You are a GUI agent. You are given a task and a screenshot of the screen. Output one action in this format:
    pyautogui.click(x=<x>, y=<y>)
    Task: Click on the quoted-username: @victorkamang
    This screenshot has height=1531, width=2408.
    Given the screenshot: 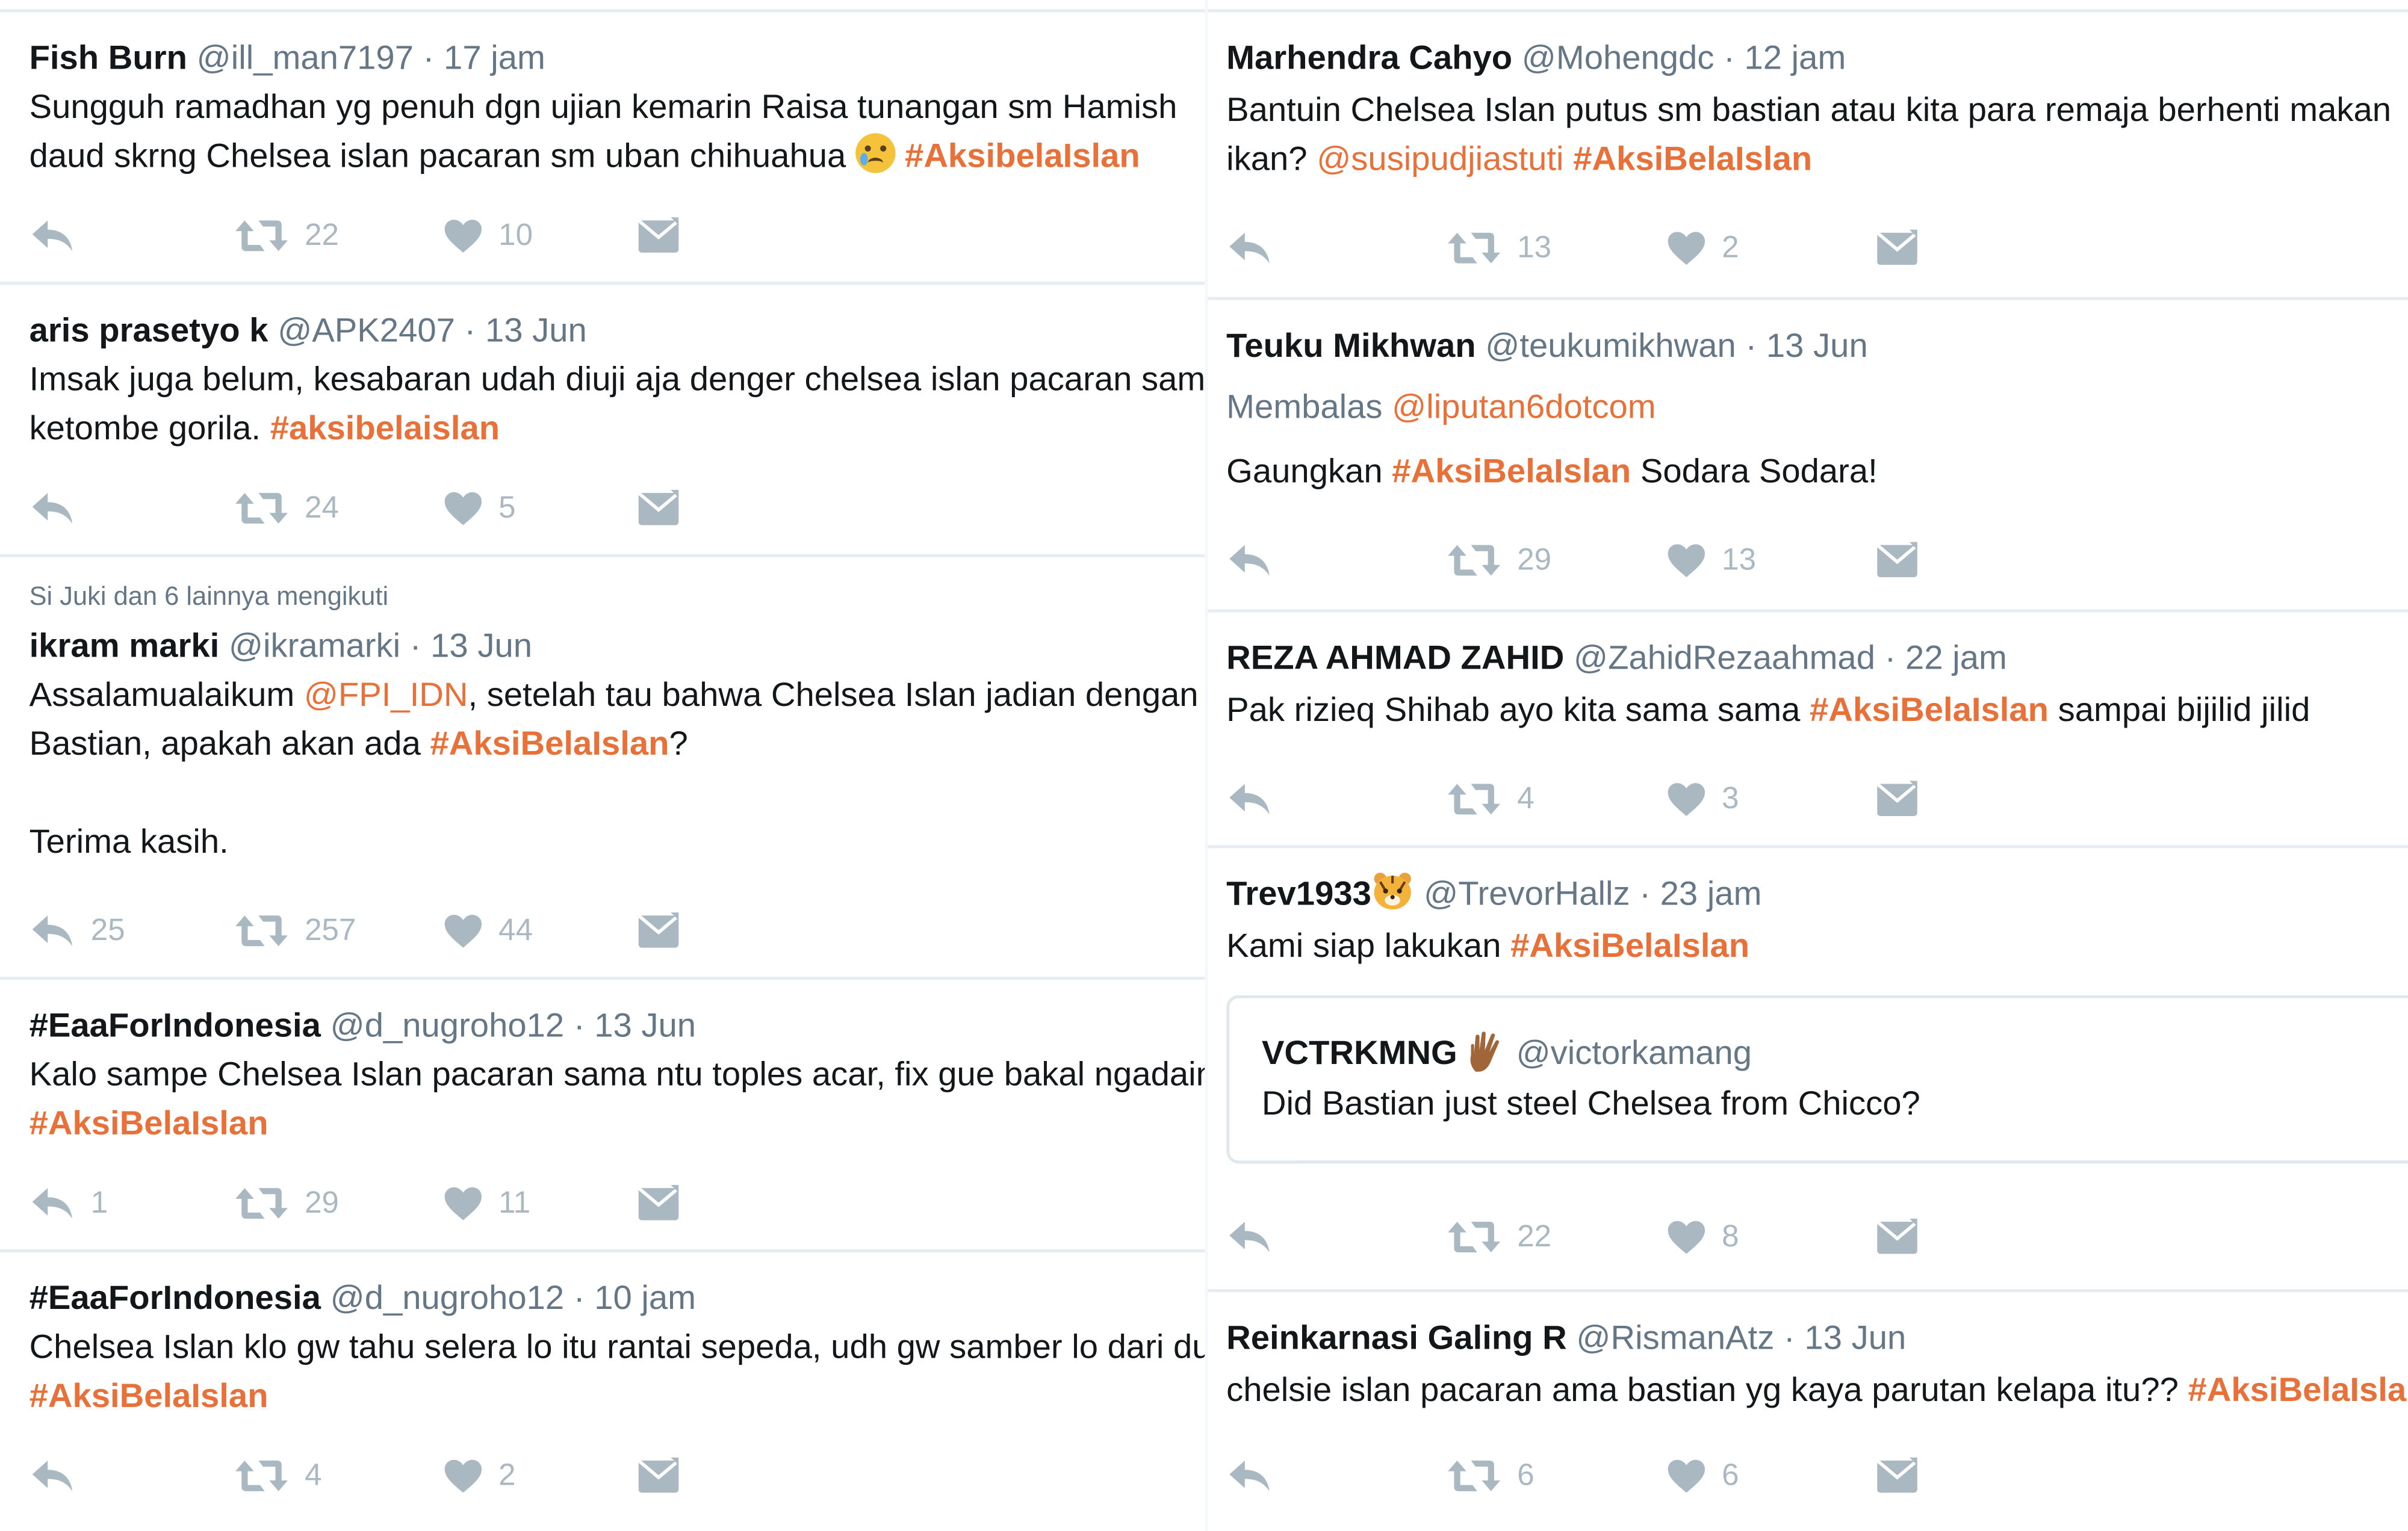 What is the action you would take?
    pyautogui.click(x=1634, y=1052)
    